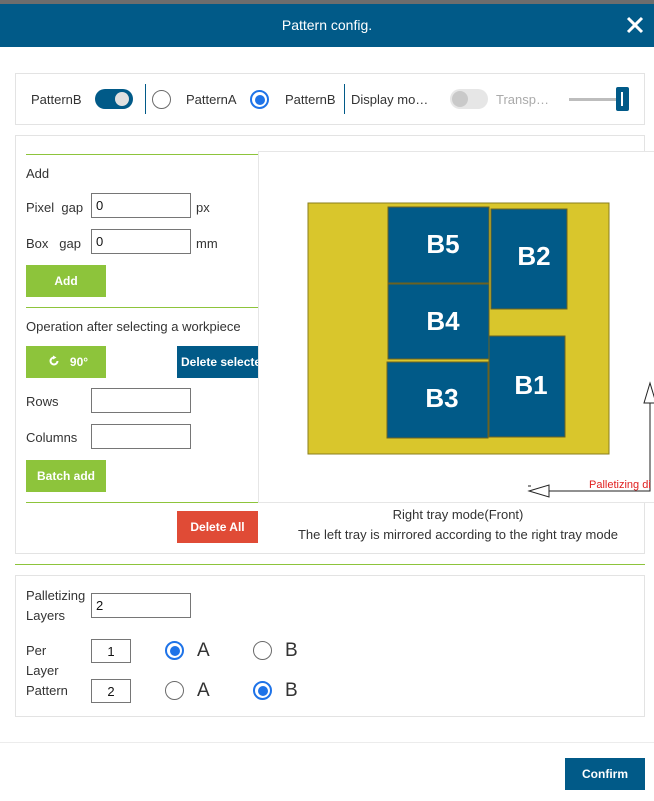  What do you see at coordinates (441, 398) in the screenshot?
I see `box-b3-label: B3` at bounding box center [441, 398].